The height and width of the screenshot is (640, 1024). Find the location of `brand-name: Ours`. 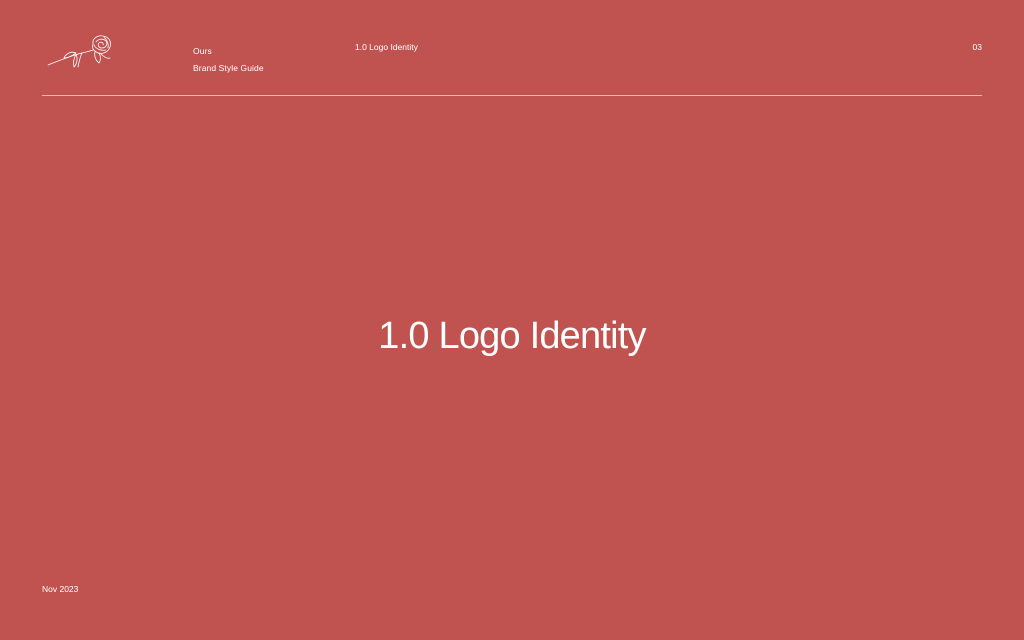

brand-name: Ours is located at coordinates (202, 51).